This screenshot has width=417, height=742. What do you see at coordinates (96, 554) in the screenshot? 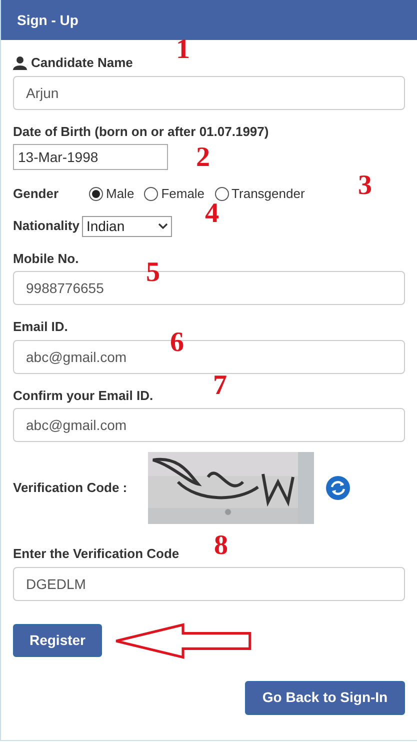
I see `field-label: Enter the Verification Code` at bounding box center [96, 554].